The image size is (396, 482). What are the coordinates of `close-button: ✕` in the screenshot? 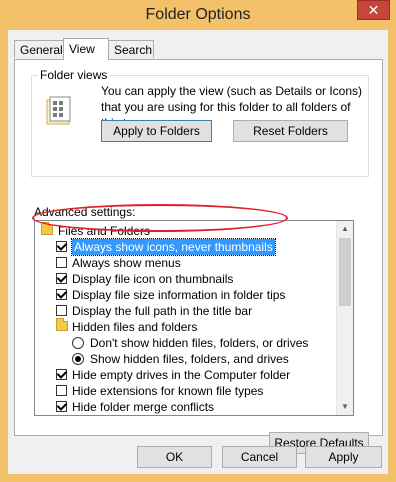 It's located at (373, 10).